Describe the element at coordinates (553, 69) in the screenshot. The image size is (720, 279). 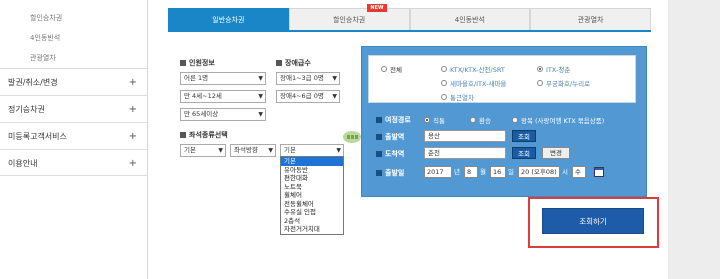
I see `train-type-itx-cheongchun-radio: ITX-청춘` at that location.